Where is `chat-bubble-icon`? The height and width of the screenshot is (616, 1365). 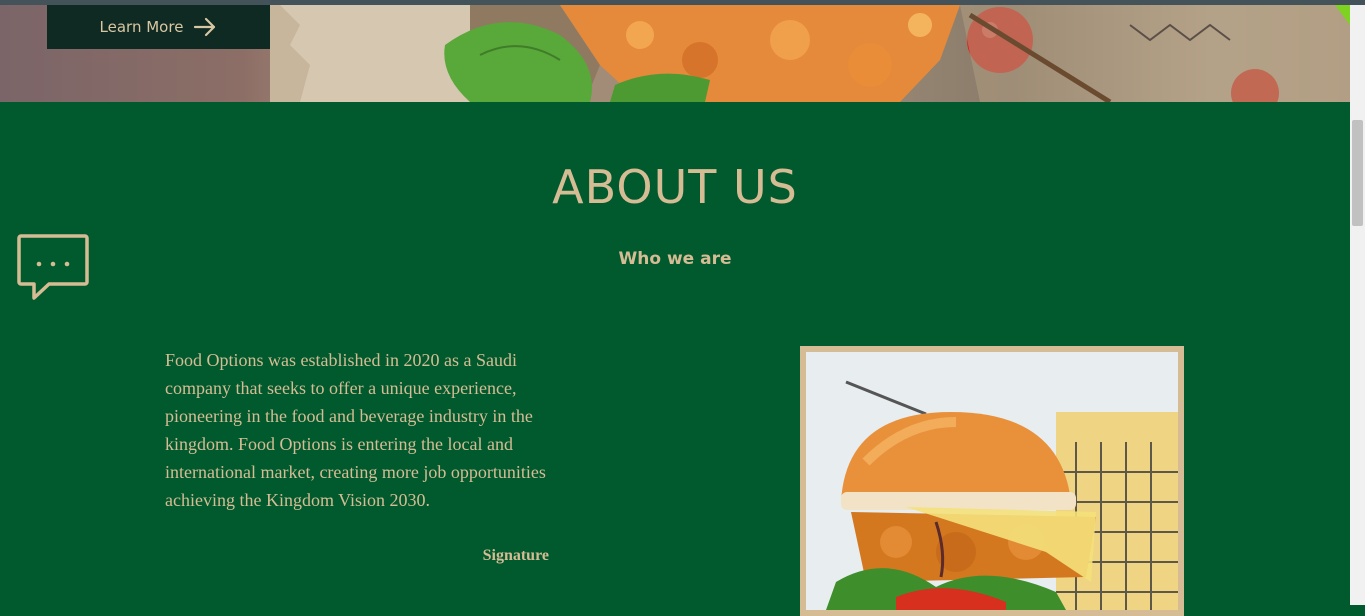 chat-bubble-icon is located at coordinates (53, 267).